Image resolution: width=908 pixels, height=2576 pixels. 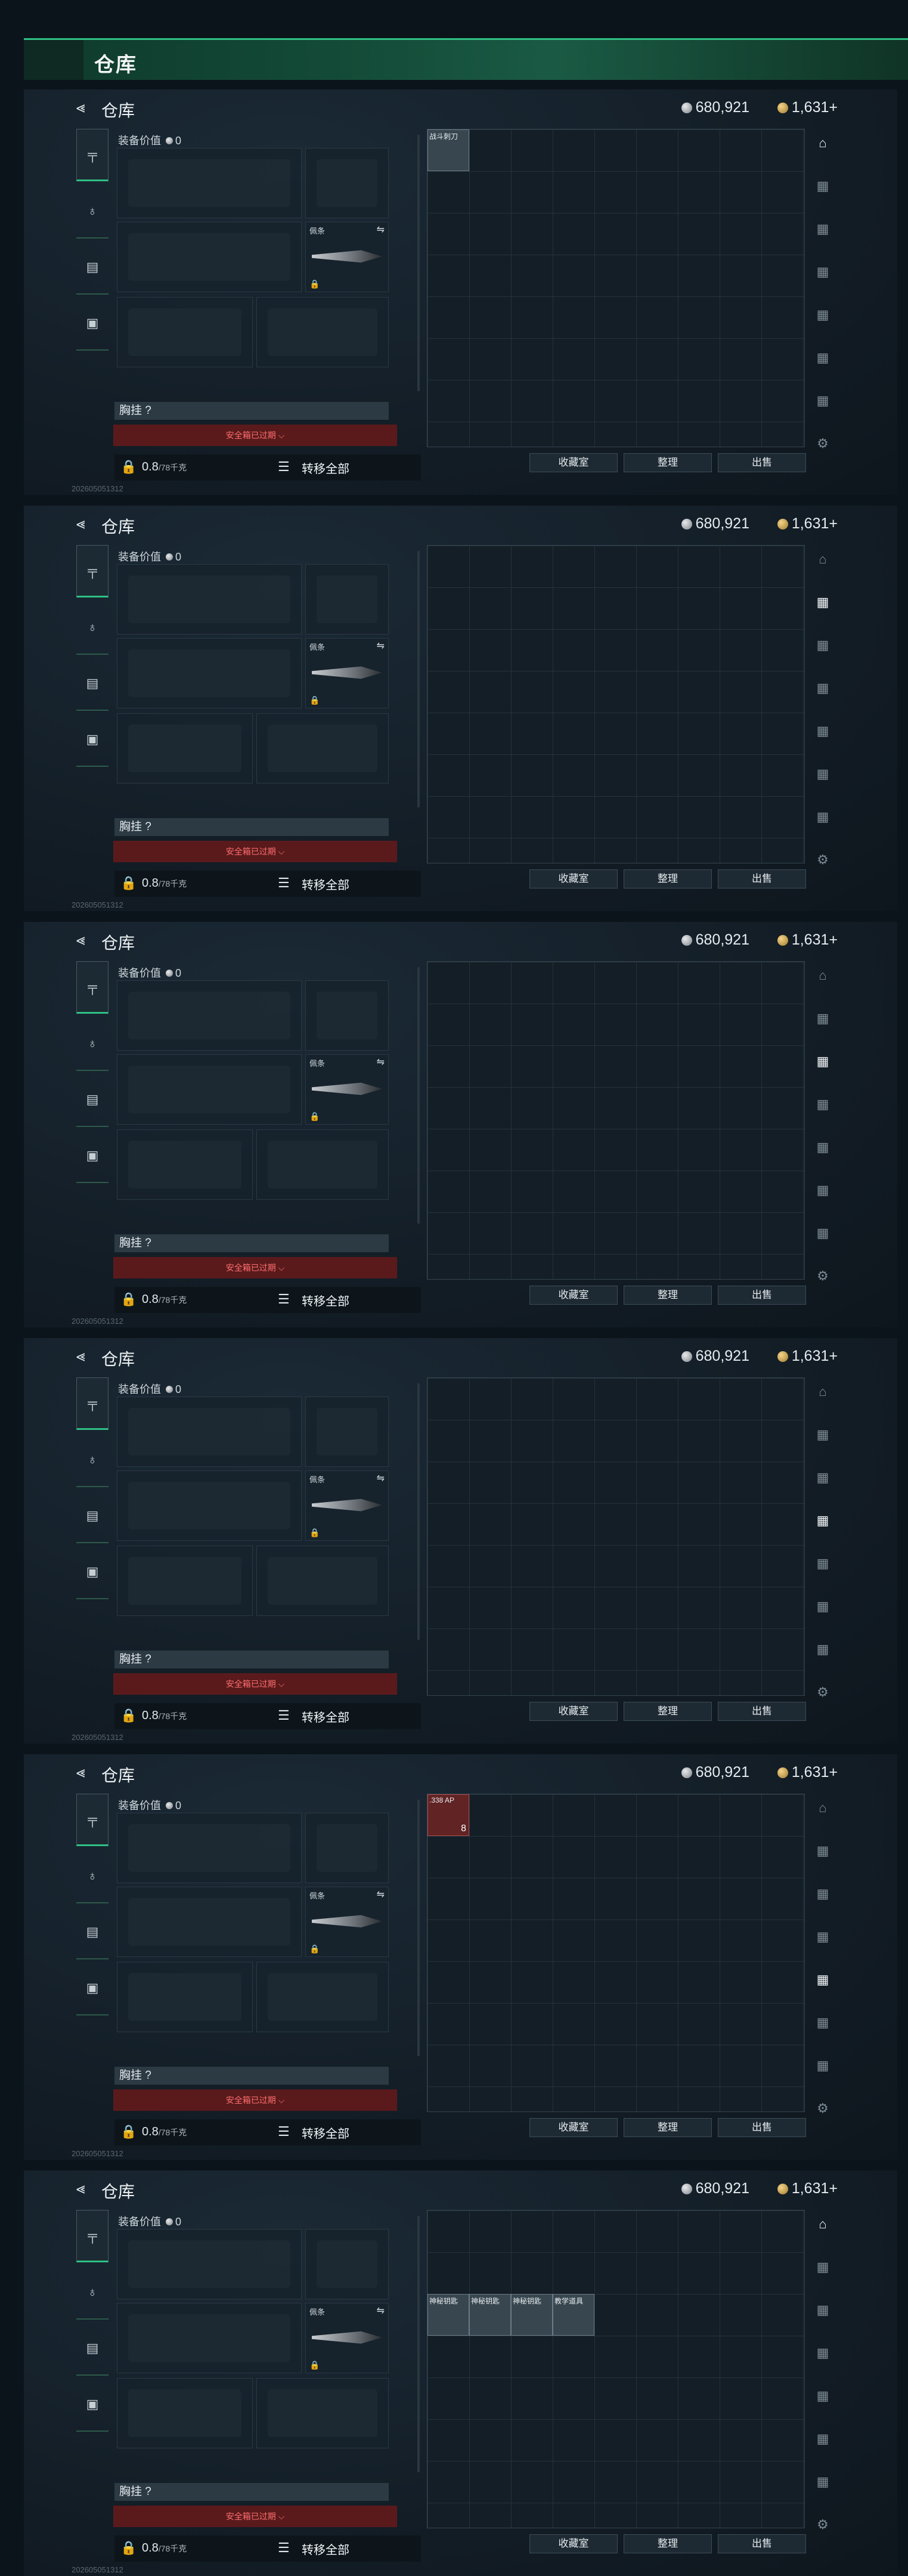 What do you see at coordinates (616, 288) in the screenshot?
I see `warehouse-grid: 战斗刺刀` at bounding box center [616, 288].